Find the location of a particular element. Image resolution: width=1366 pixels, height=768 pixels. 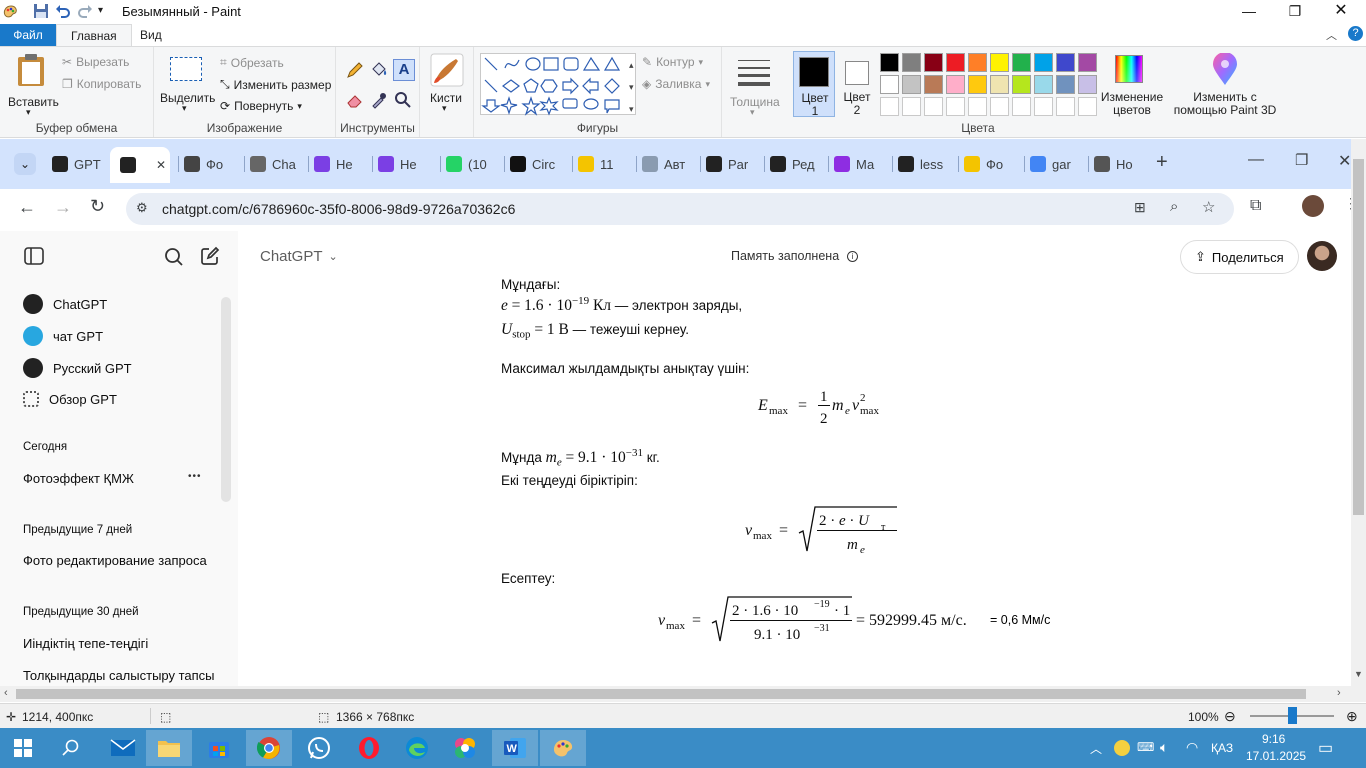

sidebar-chat-item: Иіндіктің тепе-теңдігі is located at coordinates (85, 643).